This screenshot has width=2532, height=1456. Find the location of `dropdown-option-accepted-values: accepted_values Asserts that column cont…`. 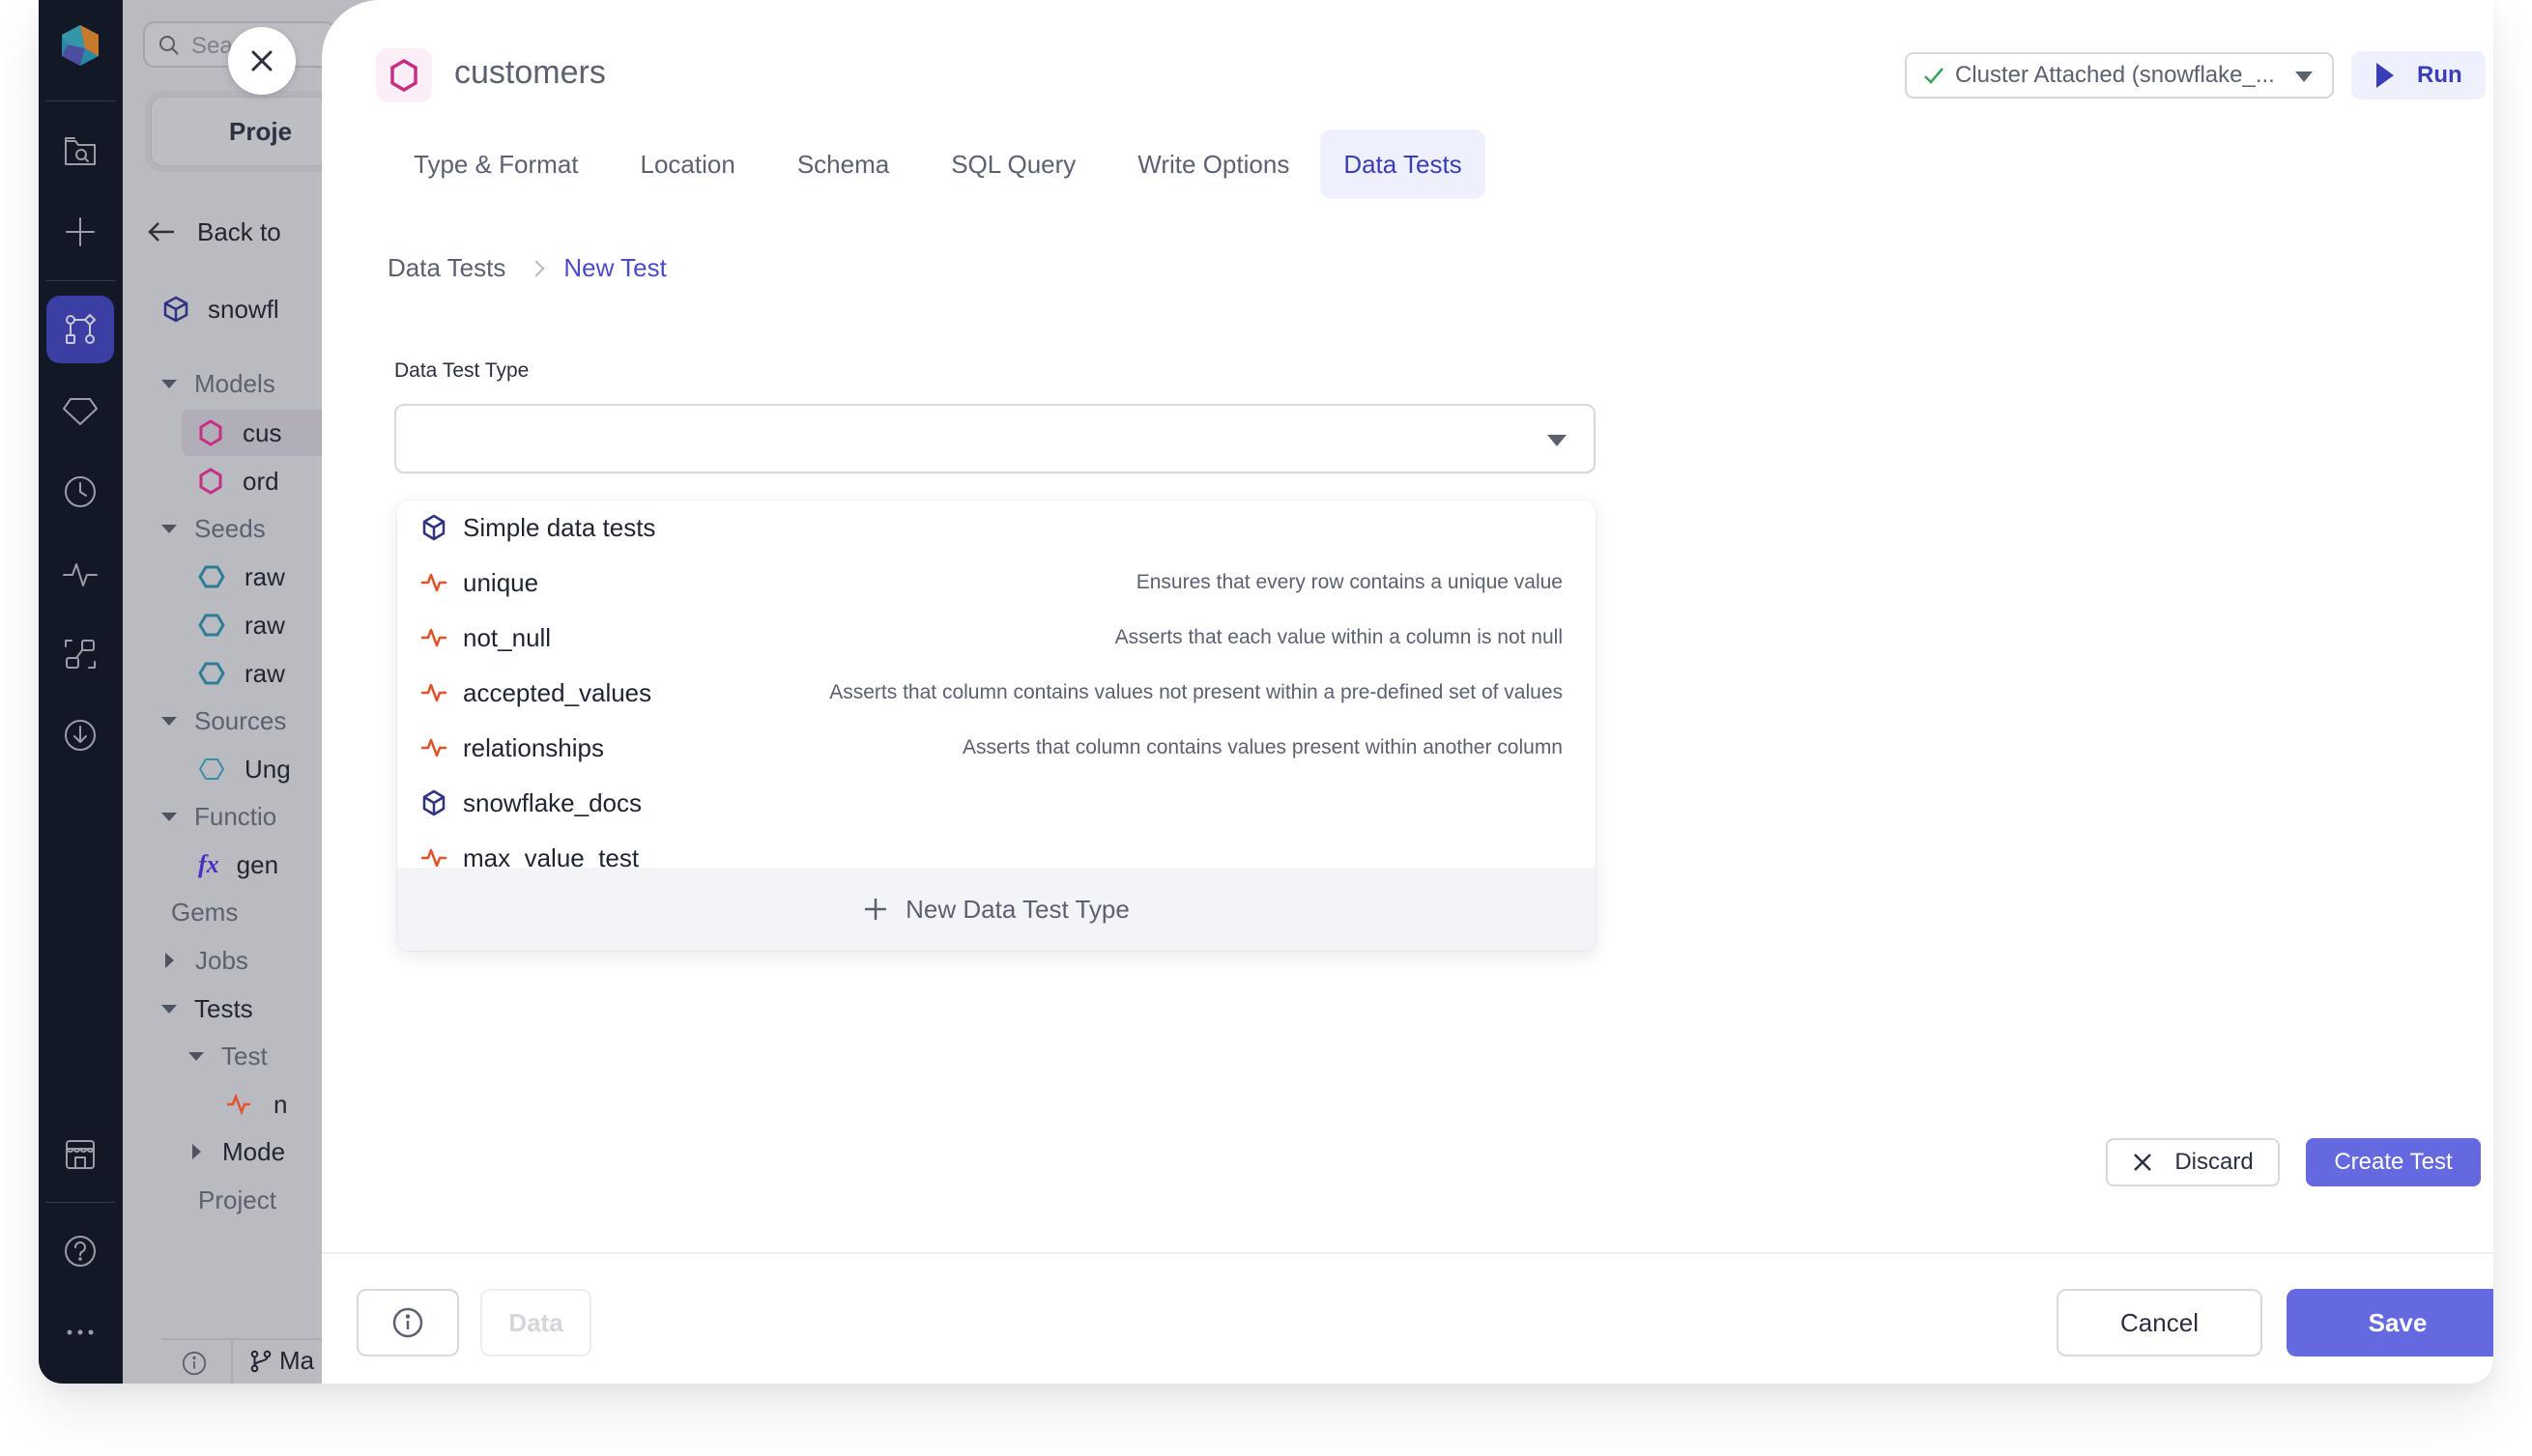

dropdown-option-accepted-values: accepted_values Asserts that column cont… is located at coordinates (996, 693).